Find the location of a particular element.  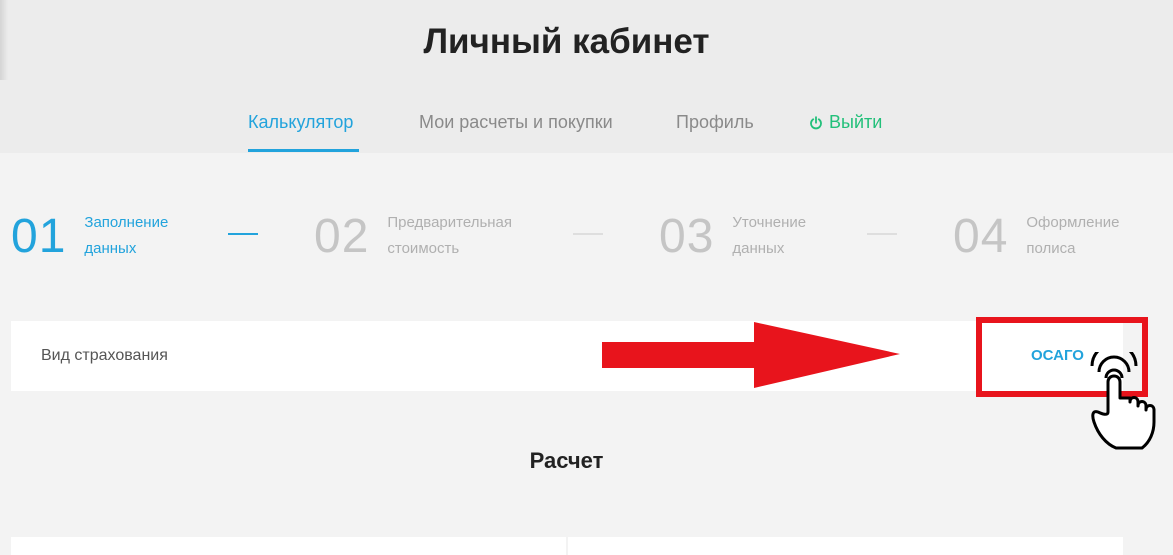

step-label: Заполнение данных is located at coordinates (126, 236).